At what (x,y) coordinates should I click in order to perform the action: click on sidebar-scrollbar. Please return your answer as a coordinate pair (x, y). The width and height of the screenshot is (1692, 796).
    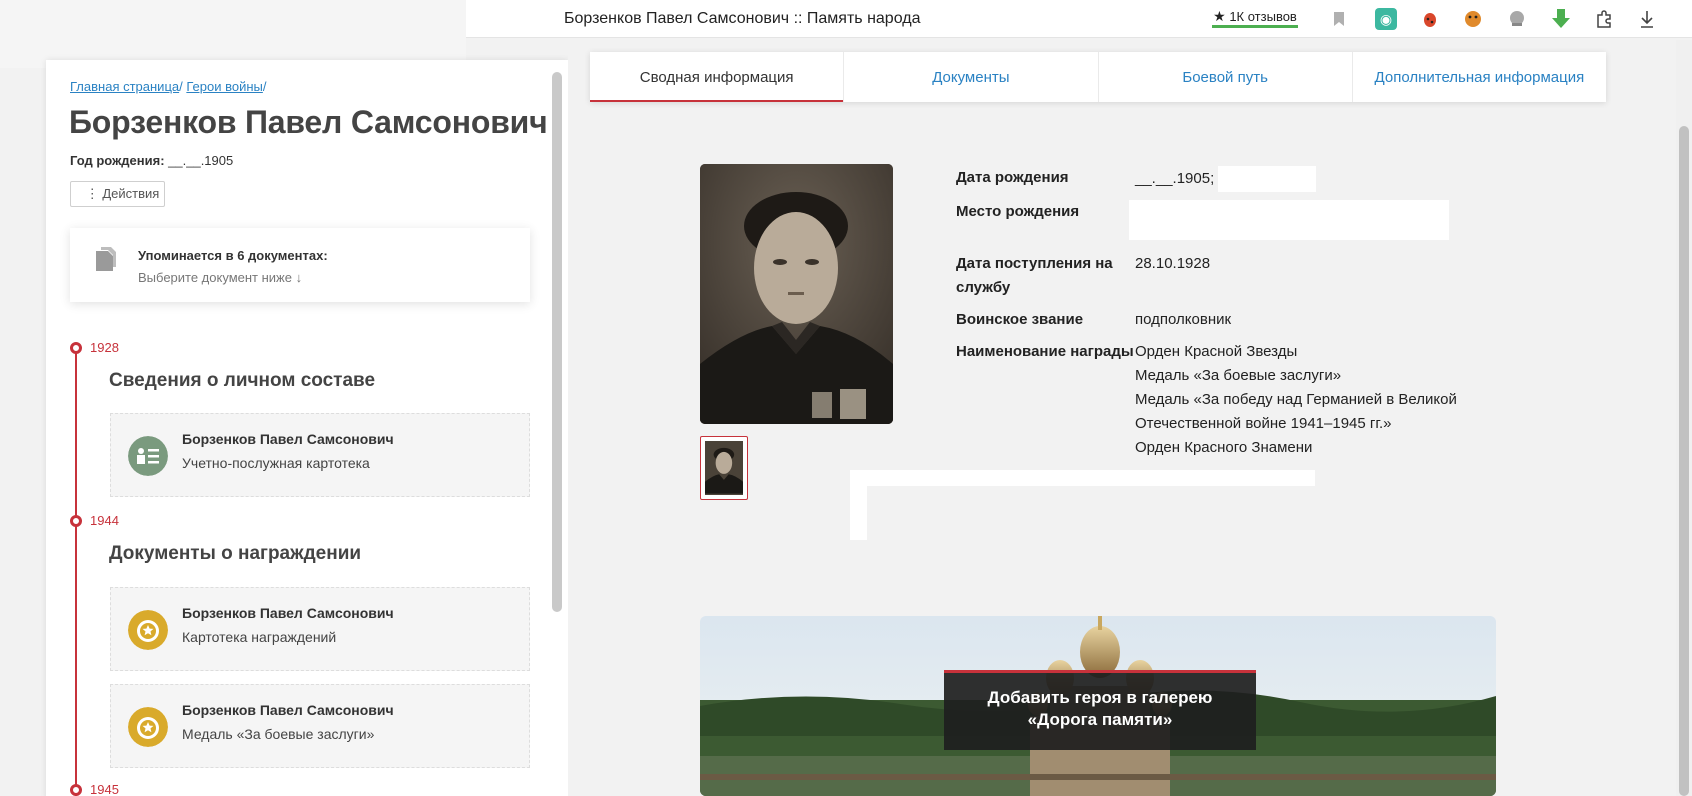
    Looking at the image, I should click on (557, 342).